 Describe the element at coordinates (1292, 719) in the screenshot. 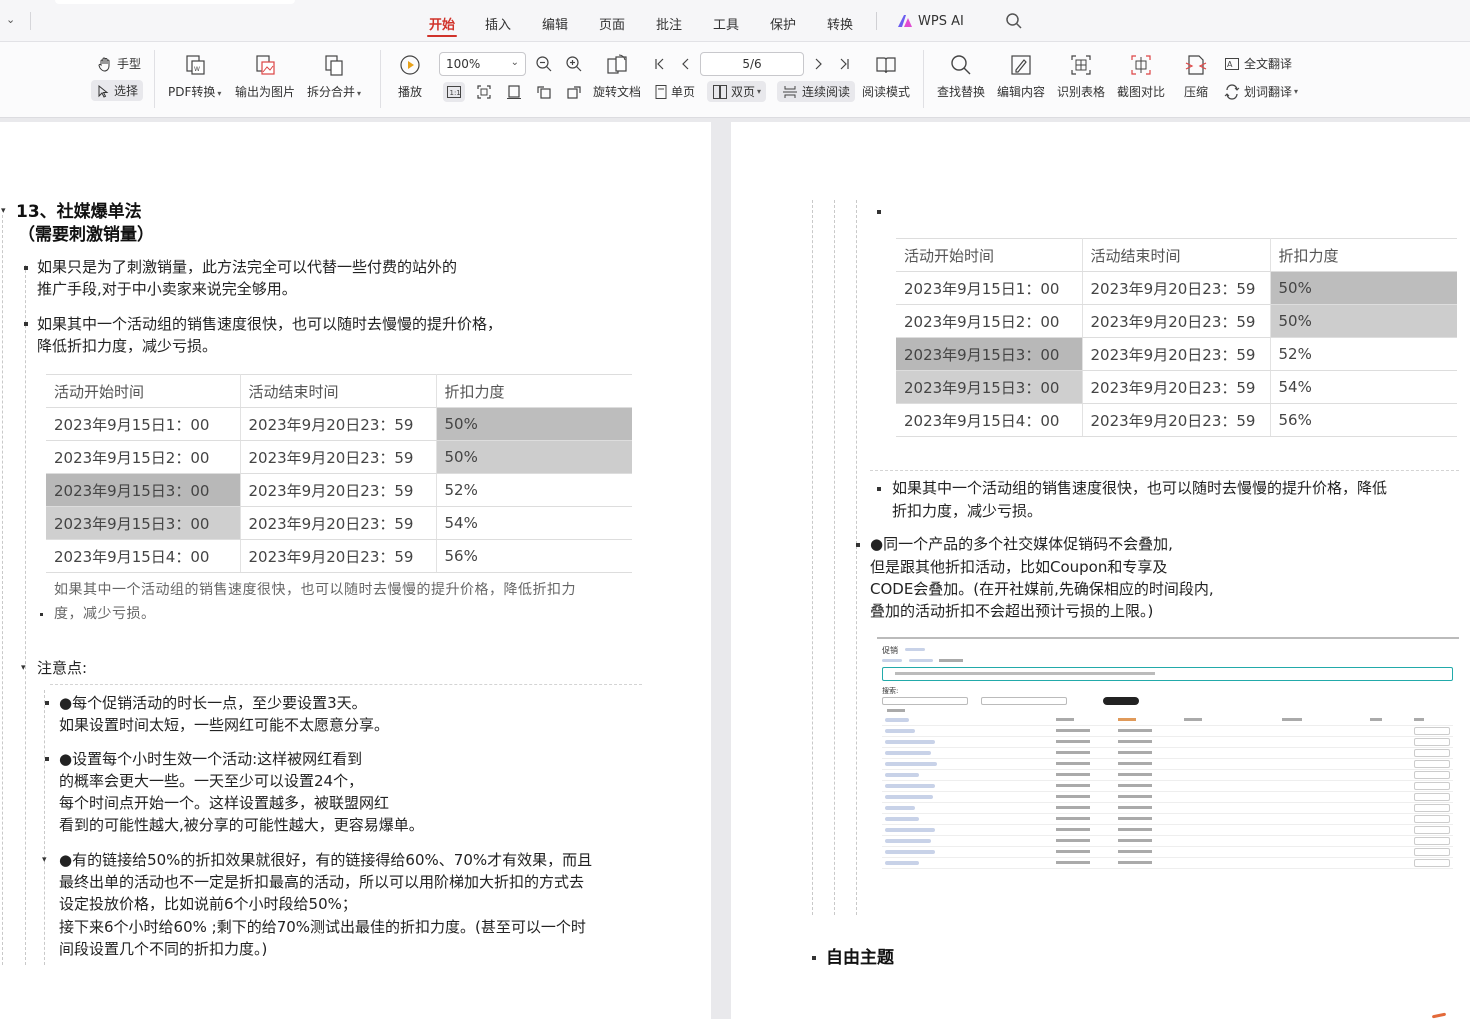

I see `mini-header` at that location.